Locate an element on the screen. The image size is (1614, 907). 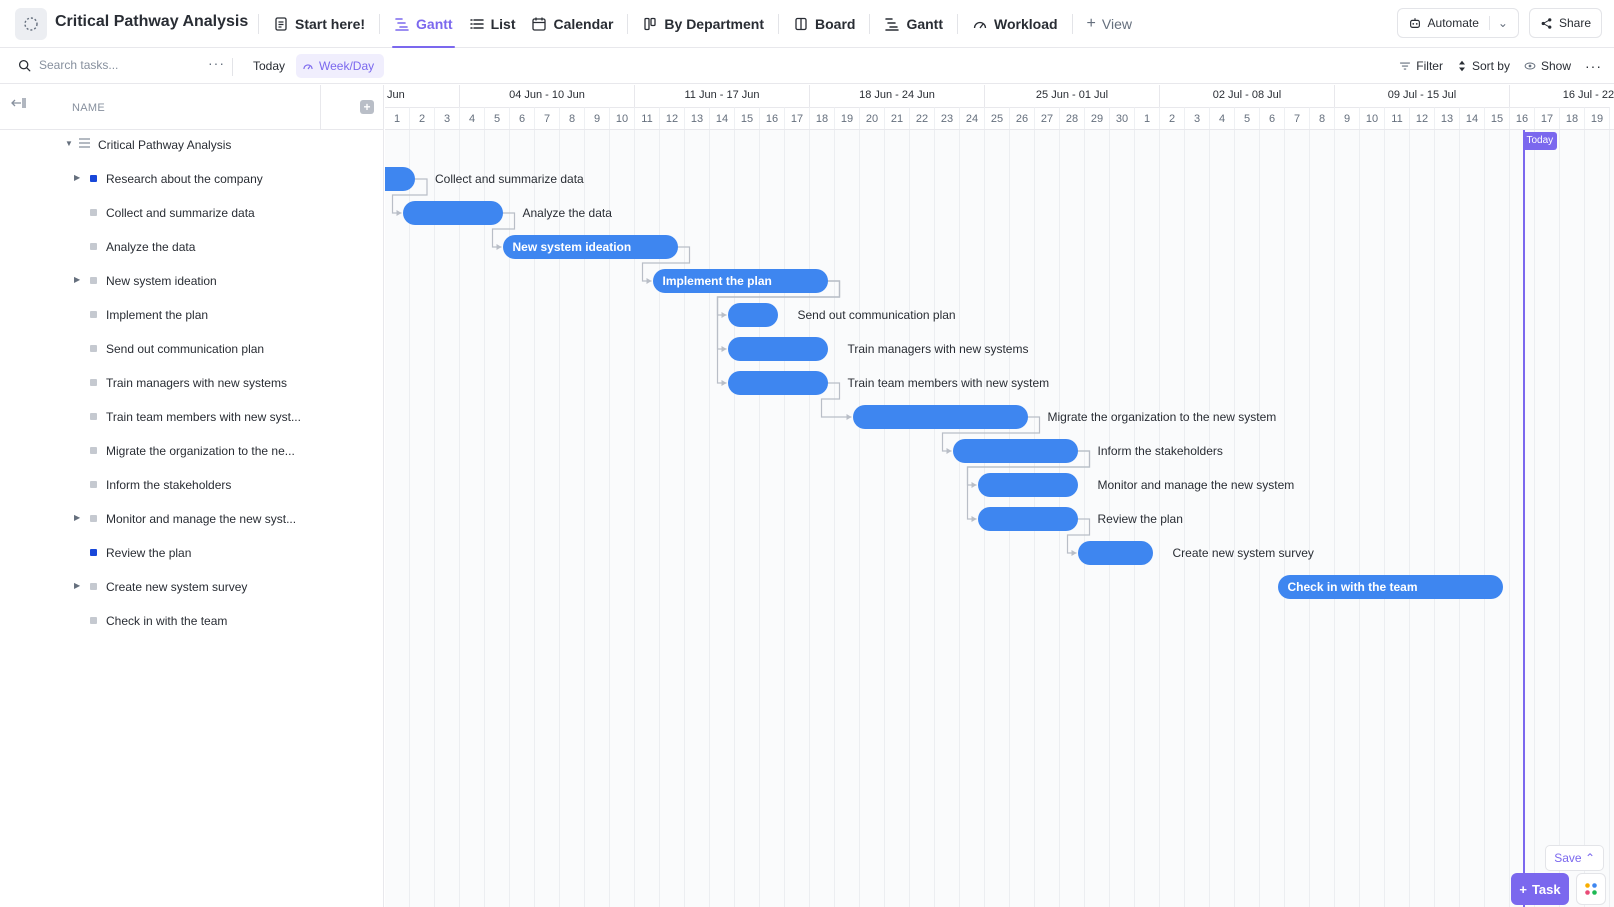
task-row: ▶ Create new system survey is located at coordinates (192, 587).